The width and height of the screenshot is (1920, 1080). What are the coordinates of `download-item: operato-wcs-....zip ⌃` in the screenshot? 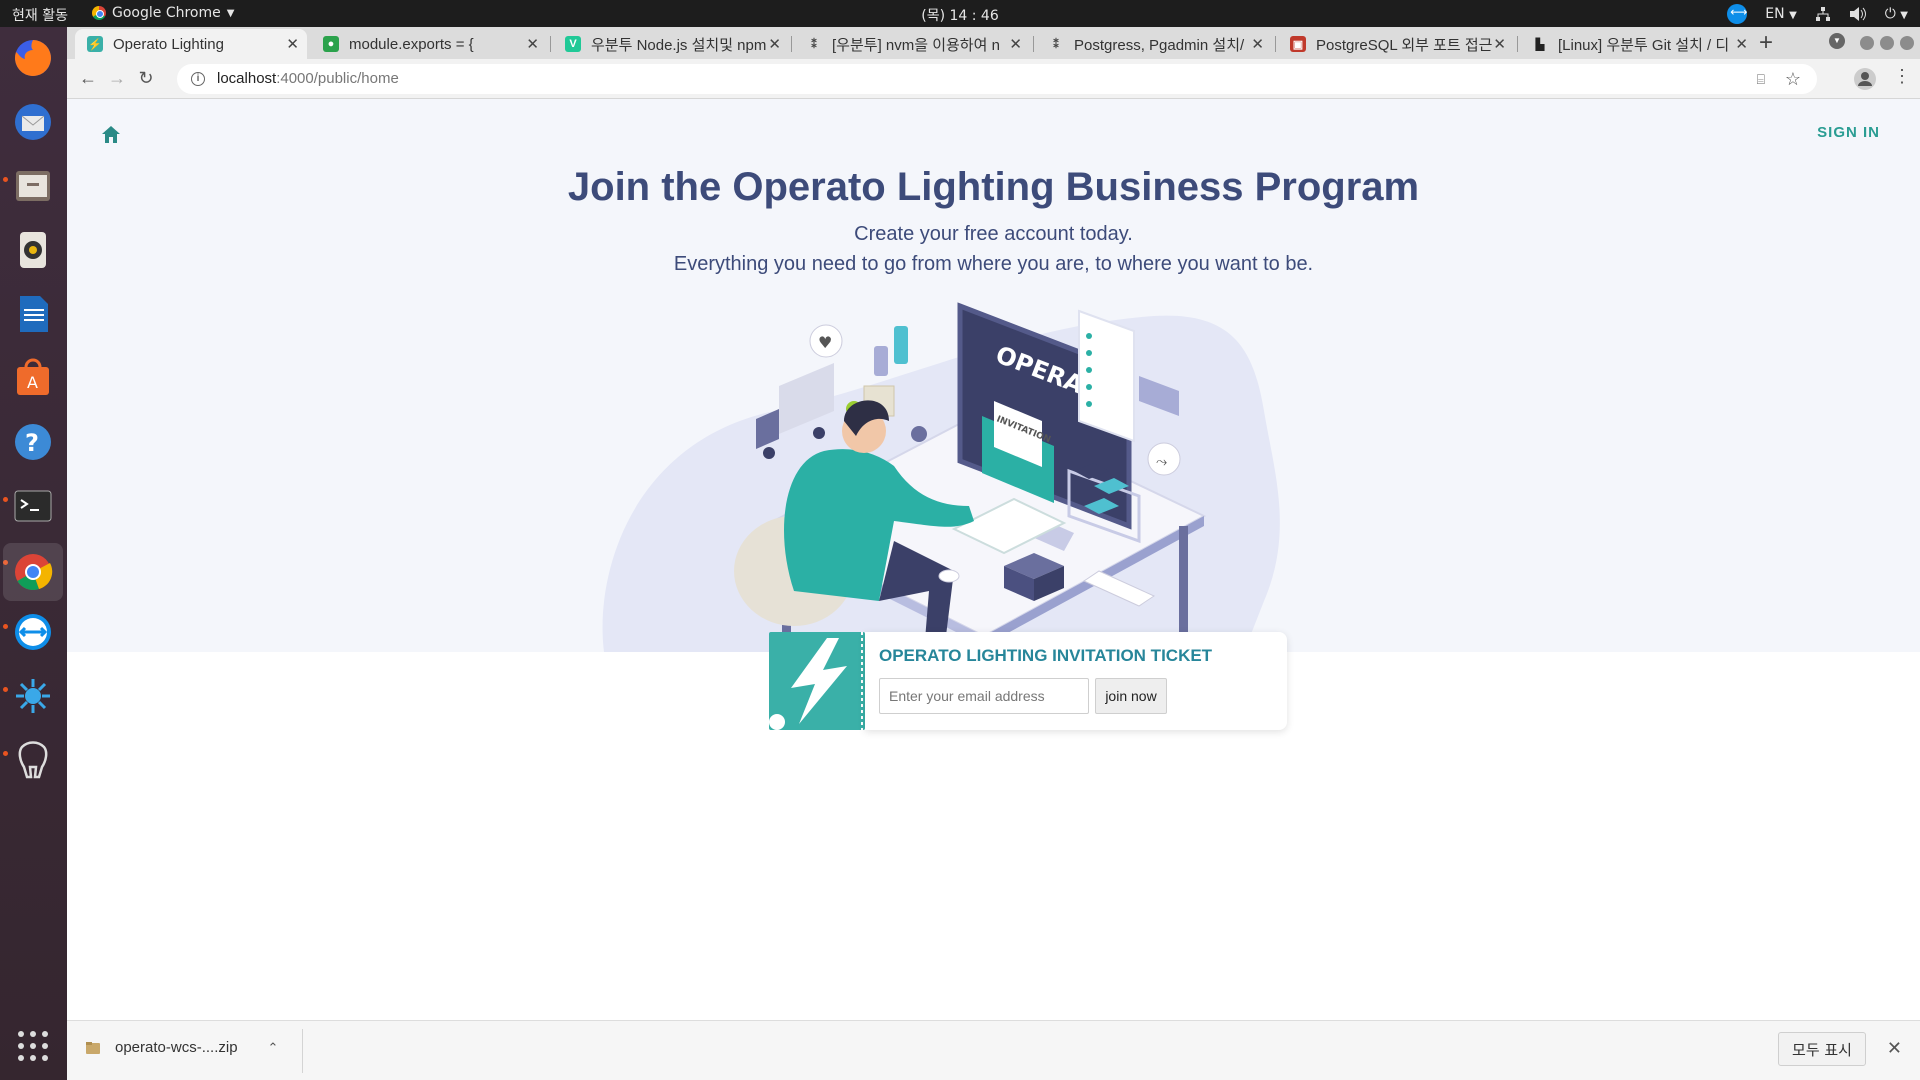 It's located at (181, 1047).